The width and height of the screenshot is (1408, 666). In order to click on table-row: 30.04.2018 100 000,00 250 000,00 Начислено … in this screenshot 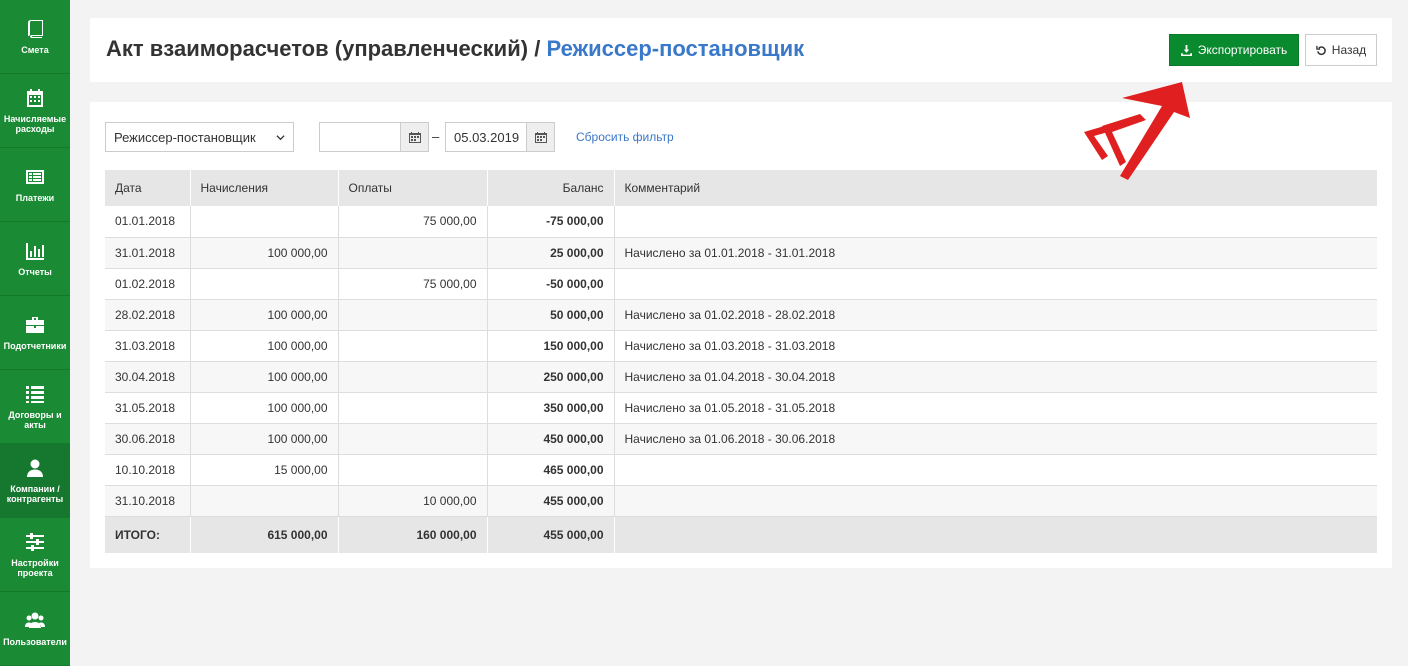, I will do `click(741, 377)`.